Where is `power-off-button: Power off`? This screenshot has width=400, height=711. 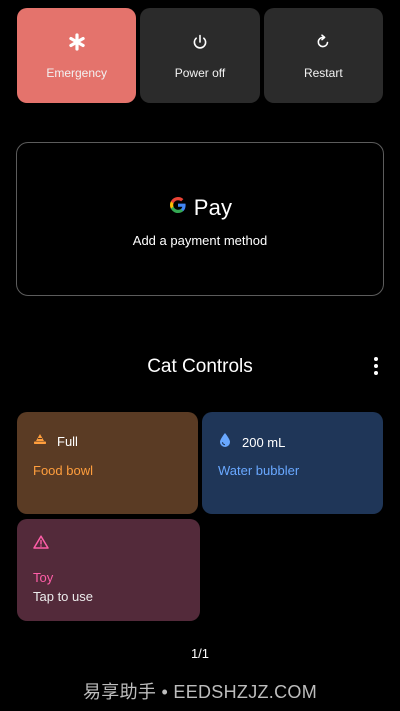 power-off-button: Power off is located at coordinates (200, 55).